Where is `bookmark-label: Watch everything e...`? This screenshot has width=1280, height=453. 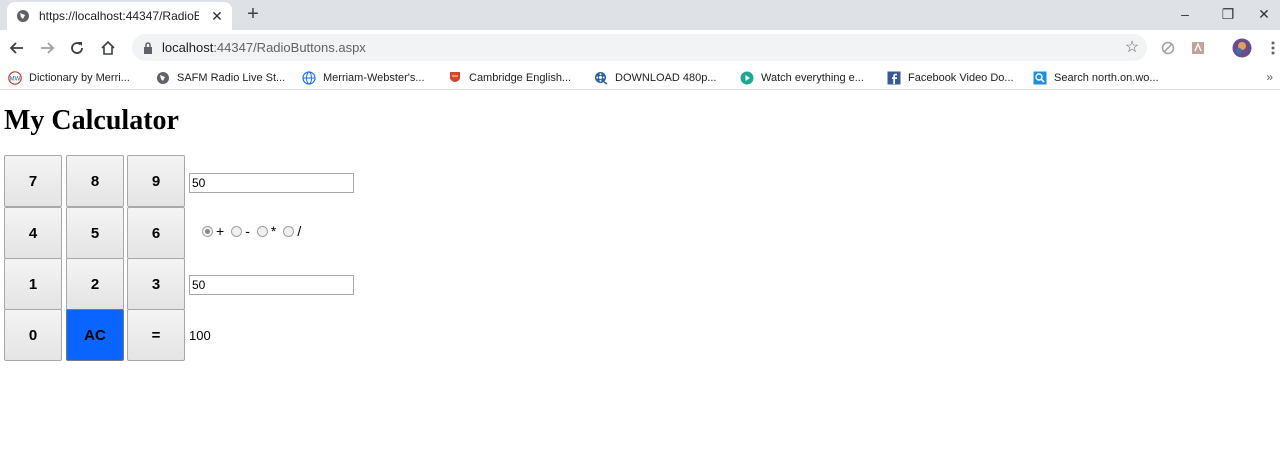 bookmark-label: Watch everything e... is located at coordinates (812, 78).